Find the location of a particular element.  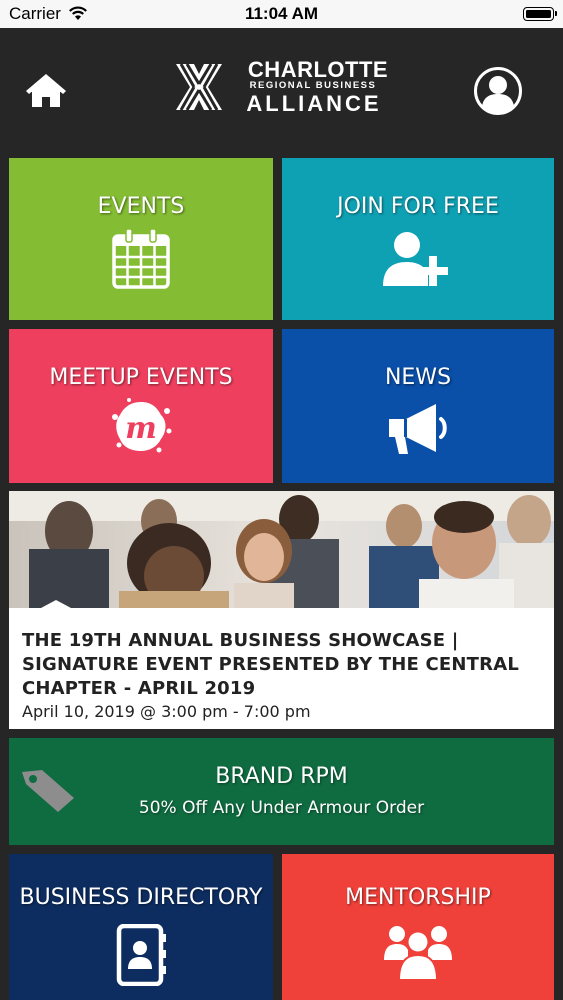

mentorship-tile: MENTORSHIP is located at coordinates (418, 927).